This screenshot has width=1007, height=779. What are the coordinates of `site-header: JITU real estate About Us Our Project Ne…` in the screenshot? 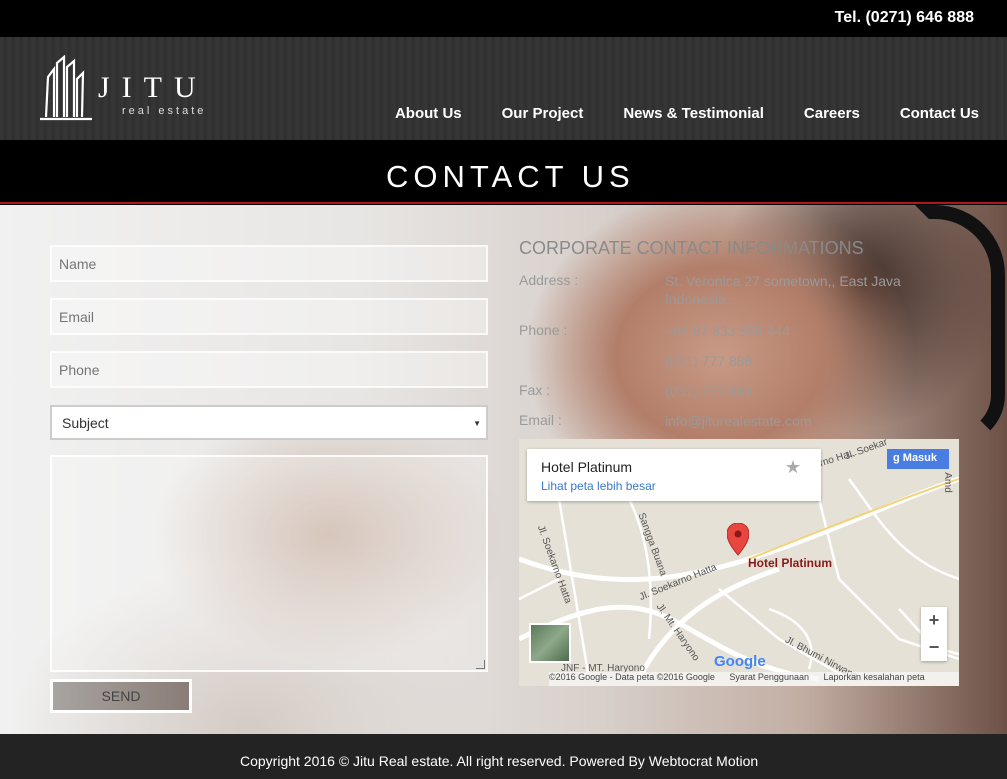 It's located at (503, 88).